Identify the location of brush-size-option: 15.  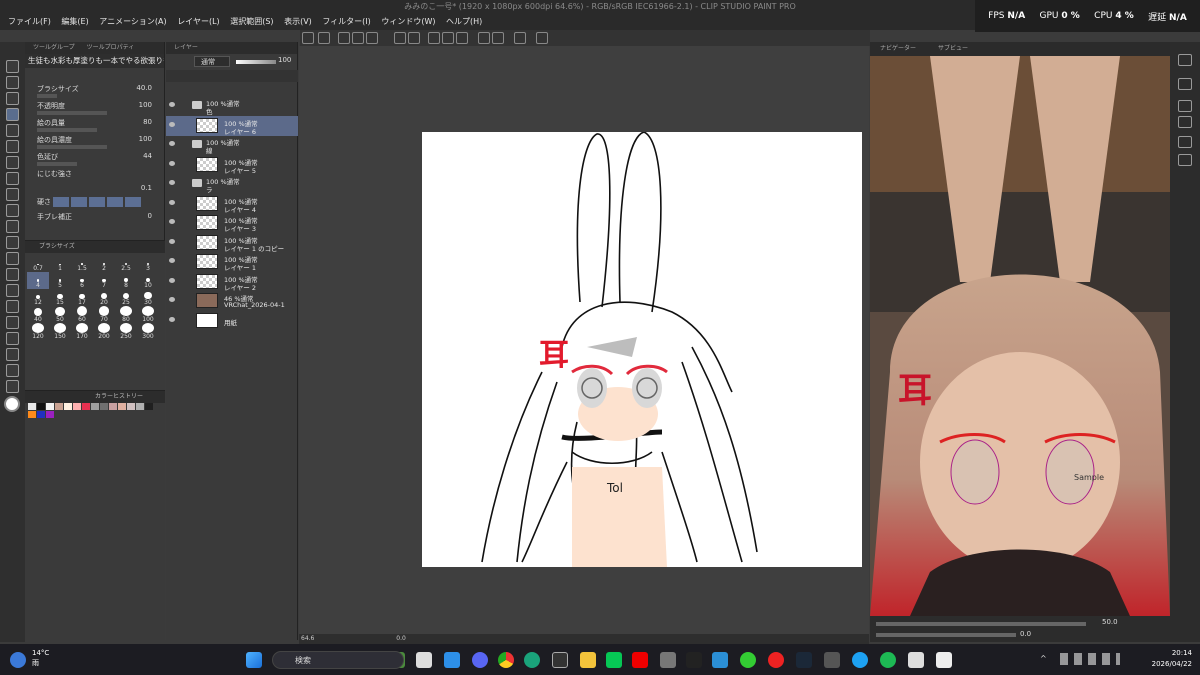
(60, 297).